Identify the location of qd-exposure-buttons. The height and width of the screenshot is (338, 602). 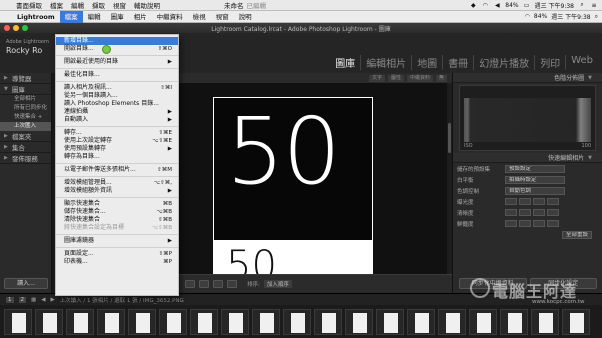
(532, 201).